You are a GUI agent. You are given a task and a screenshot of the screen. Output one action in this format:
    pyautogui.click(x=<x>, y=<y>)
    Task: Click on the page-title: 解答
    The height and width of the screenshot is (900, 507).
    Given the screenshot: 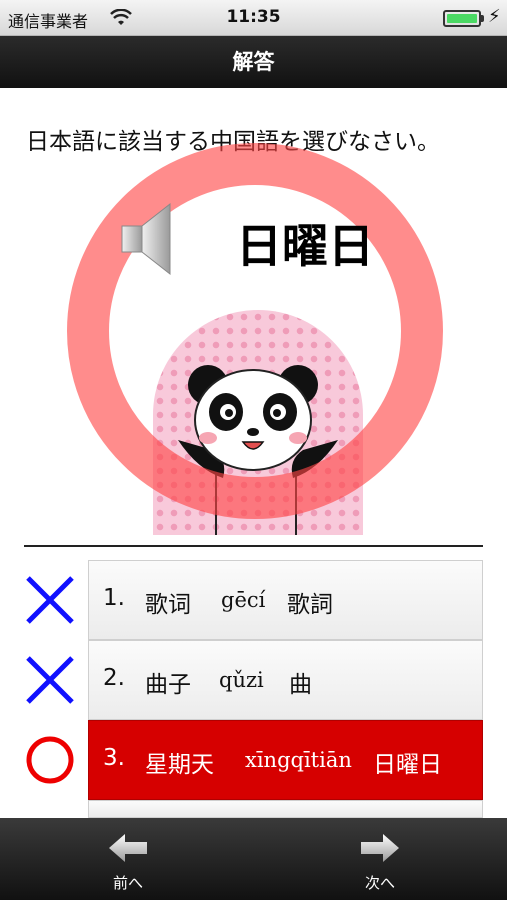 What is the action you would take?
    pyautogui.click(x=253, y=62)
    